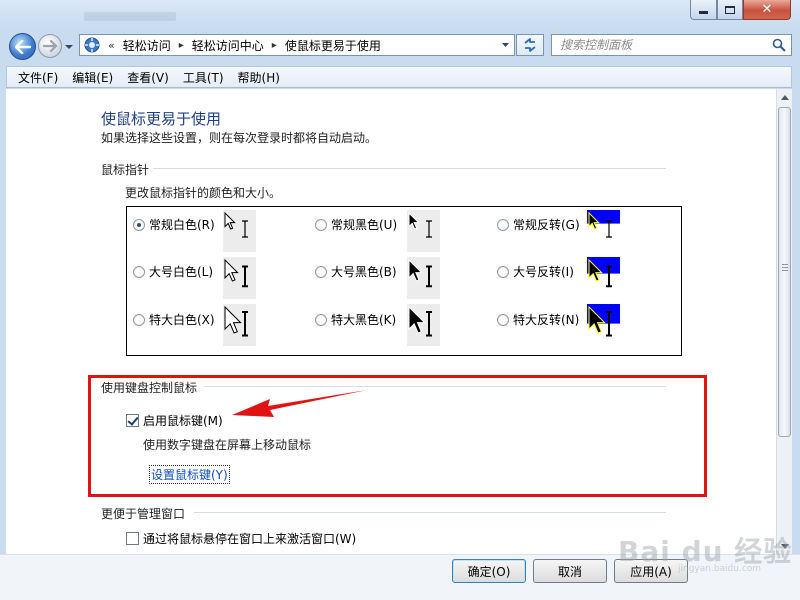  I want to click on pointer-option-inverted-normal: 常规反转(G), so click(538, 224).